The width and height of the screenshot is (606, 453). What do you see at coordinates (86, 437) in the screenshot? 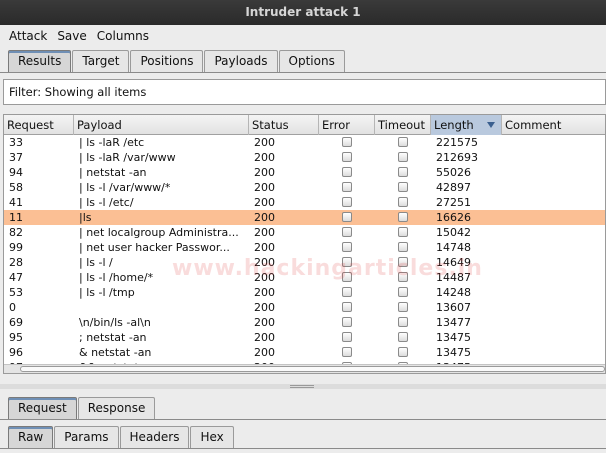
I see `tab-params: Params` at bounding box center [86, 437].